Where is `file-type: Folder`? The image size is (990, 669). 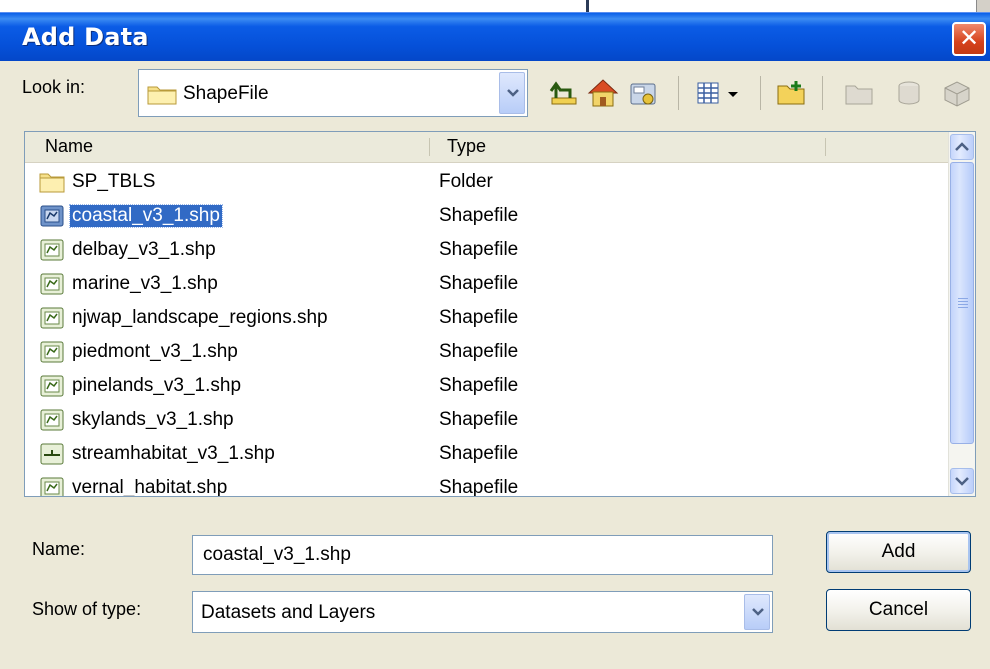
file-type: Folder is located at coordinates (466, 181).